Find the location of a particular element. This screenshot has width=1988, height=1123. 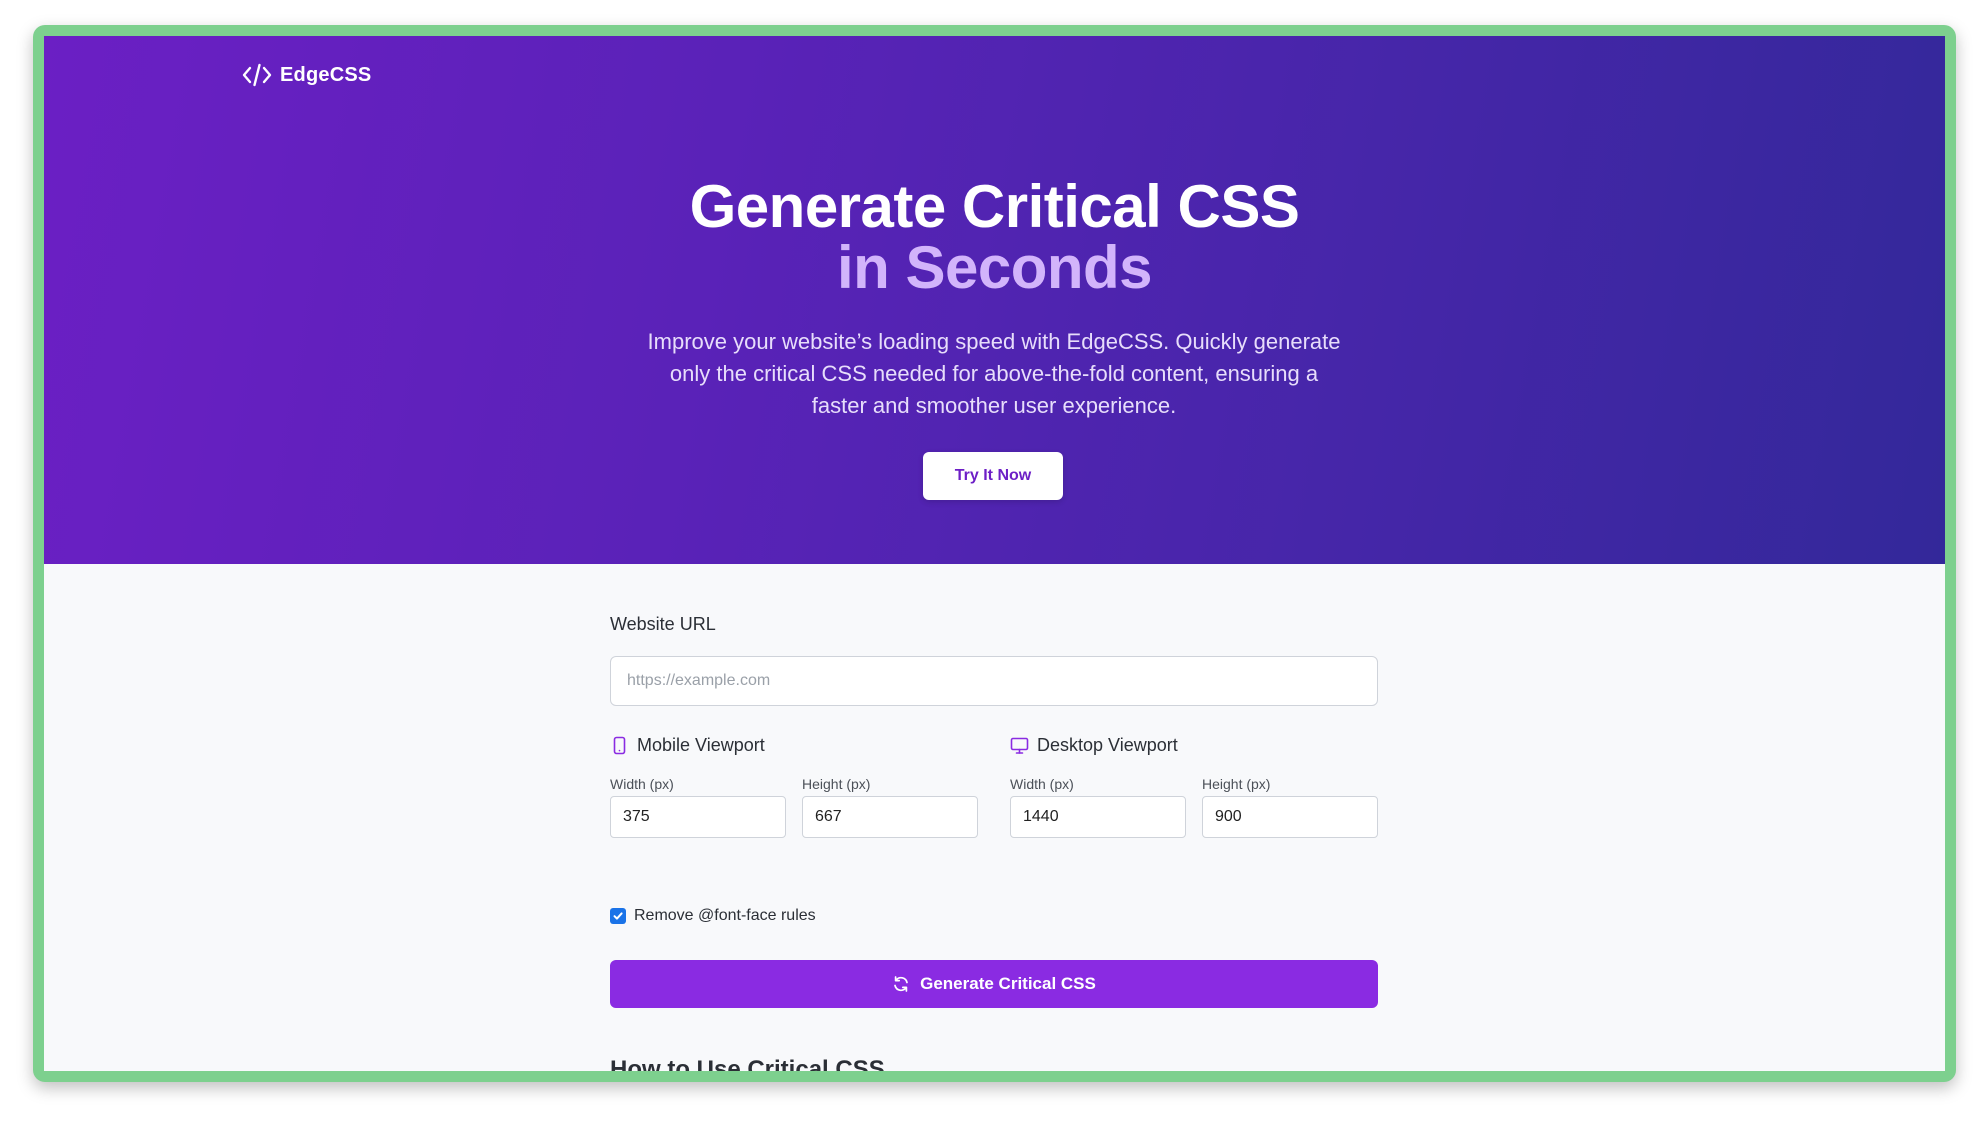

monitor-icon is located at coordinates (1019, 745).